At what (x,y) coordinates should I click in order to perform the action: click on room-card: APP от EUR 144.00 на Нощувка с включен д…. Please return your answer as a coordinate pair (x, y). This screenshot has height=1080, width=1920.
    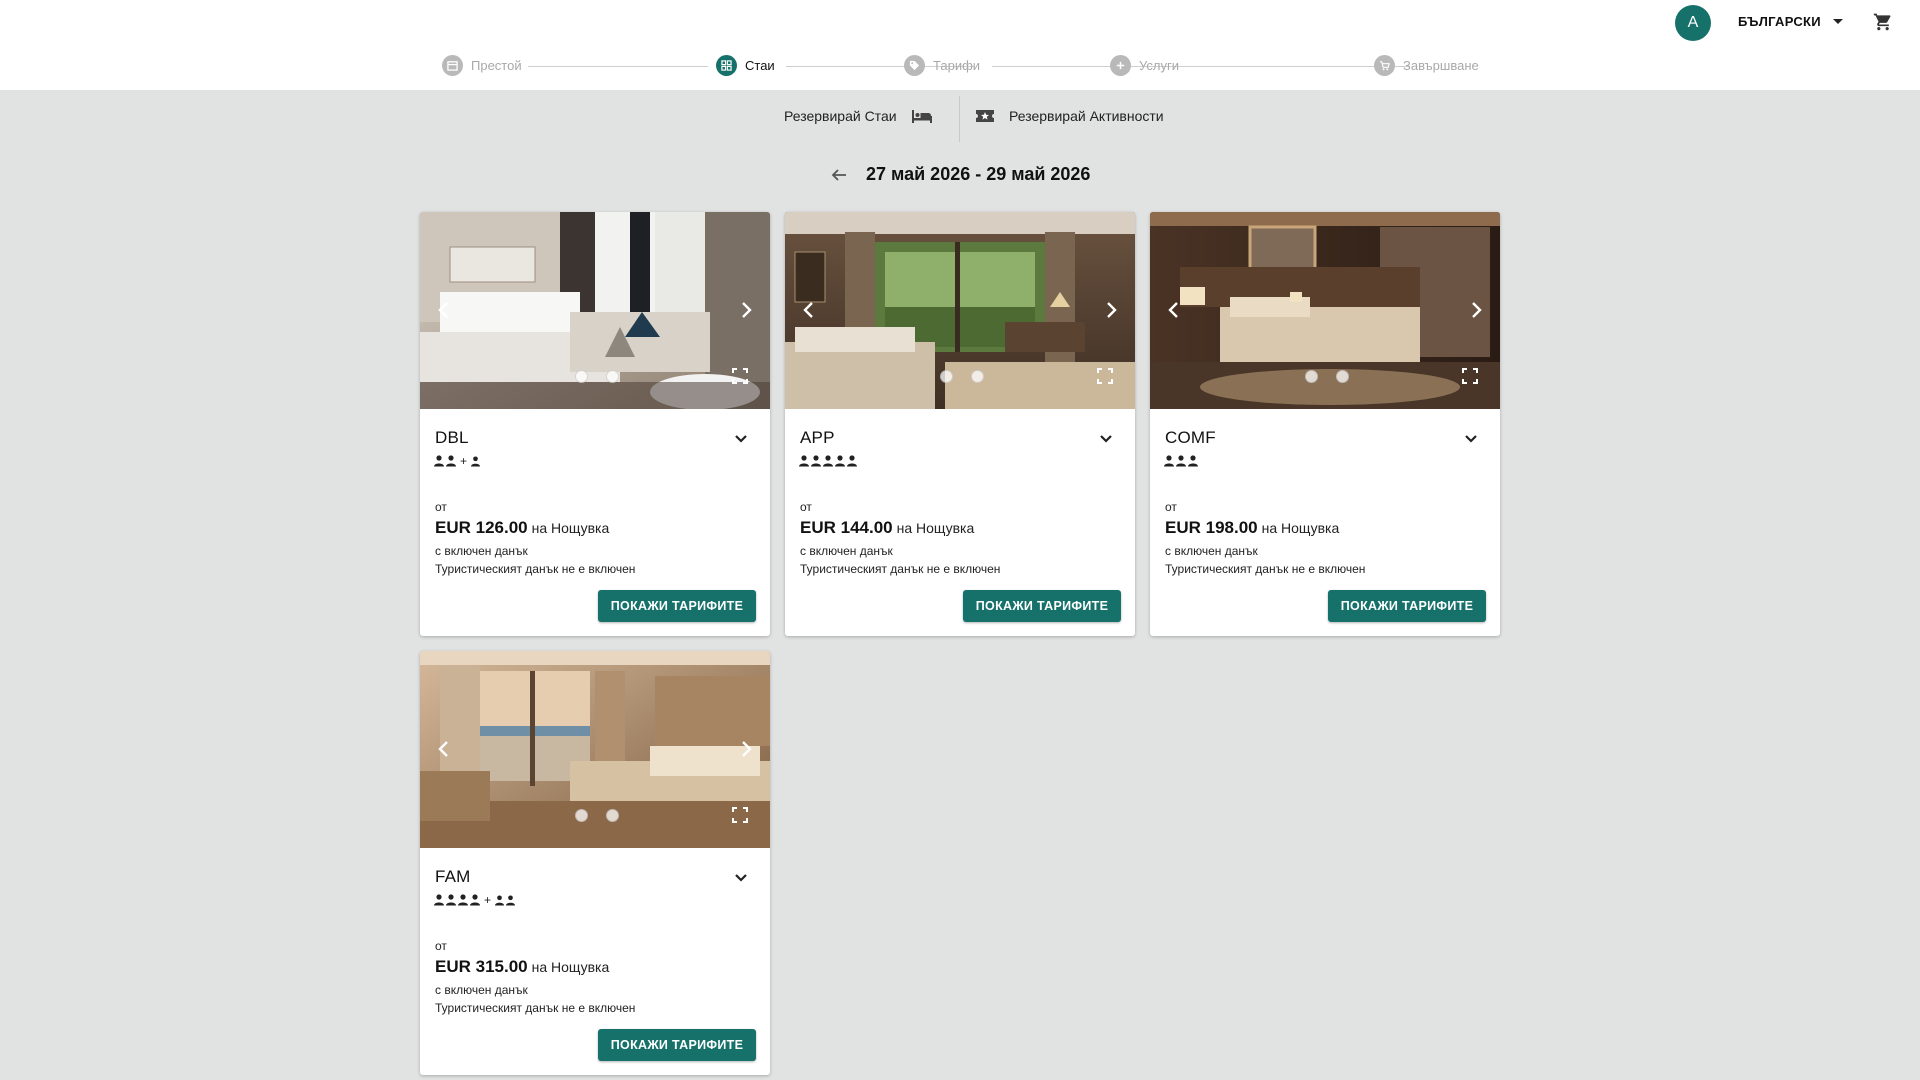
    Looking at the image, I should click on (960, 424).